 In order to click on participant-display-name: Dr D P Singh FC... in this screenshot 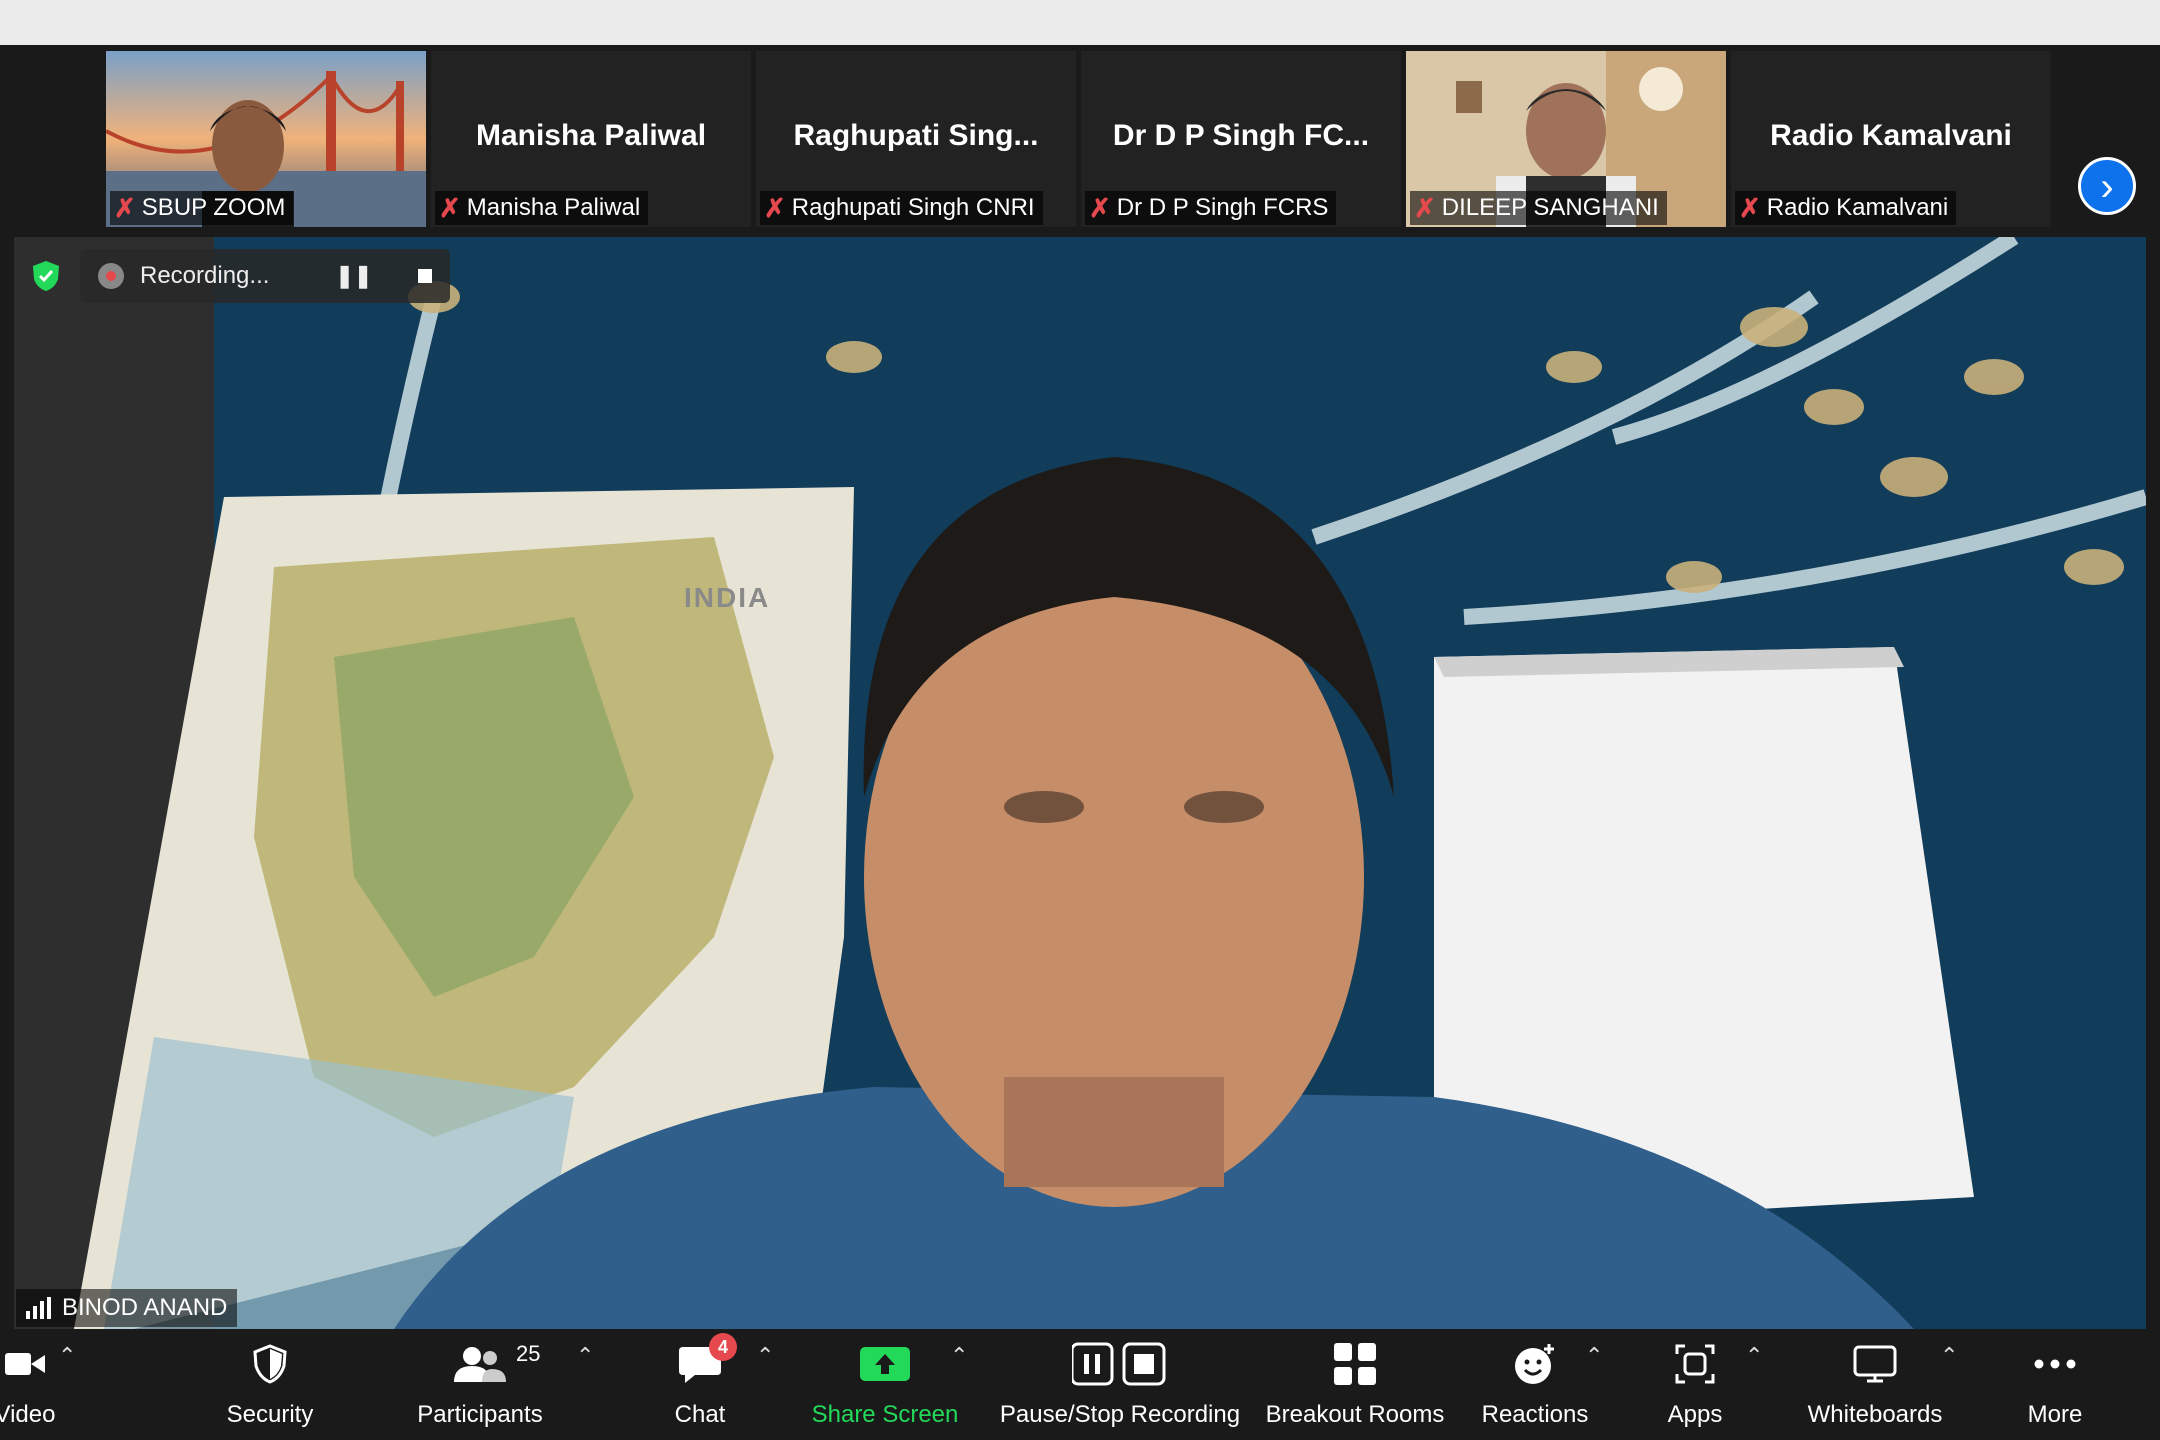, I will do `click(1241, 135)`.